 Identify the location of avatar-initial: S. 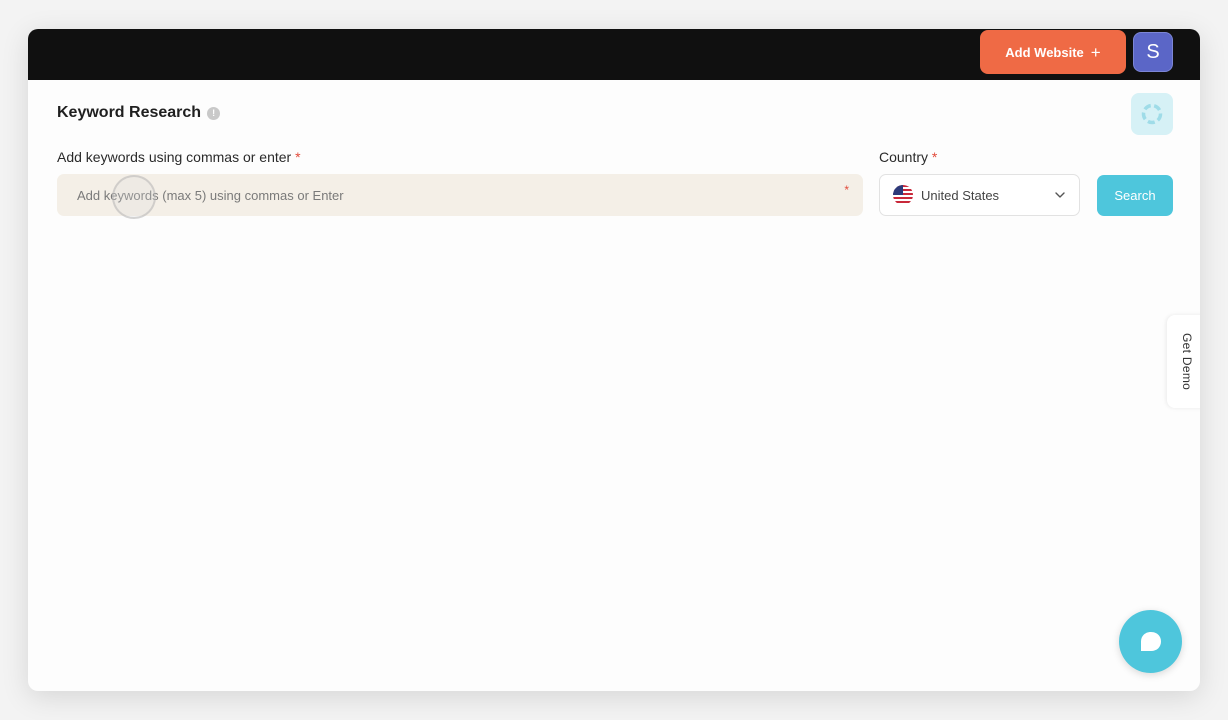
(1153, 51).